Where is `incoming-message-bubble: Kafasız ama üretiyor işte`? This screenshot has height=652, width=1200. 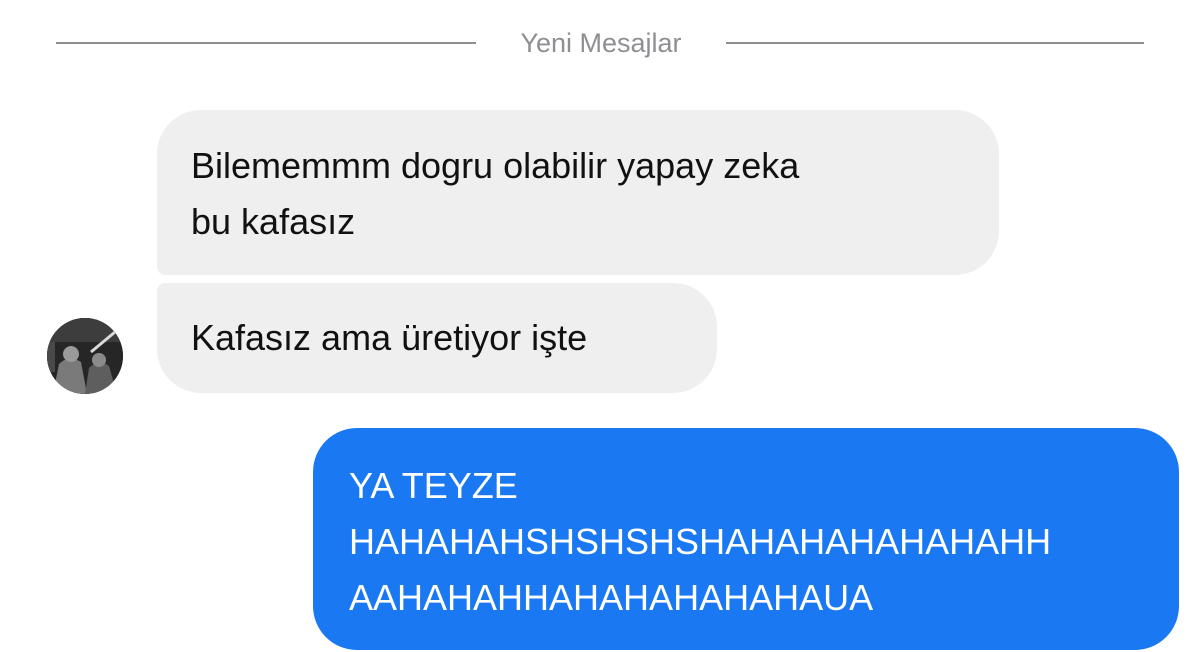 incoming-message-bubble: Kafasız ama üretiyor işte is located at coordinates (437, 338).